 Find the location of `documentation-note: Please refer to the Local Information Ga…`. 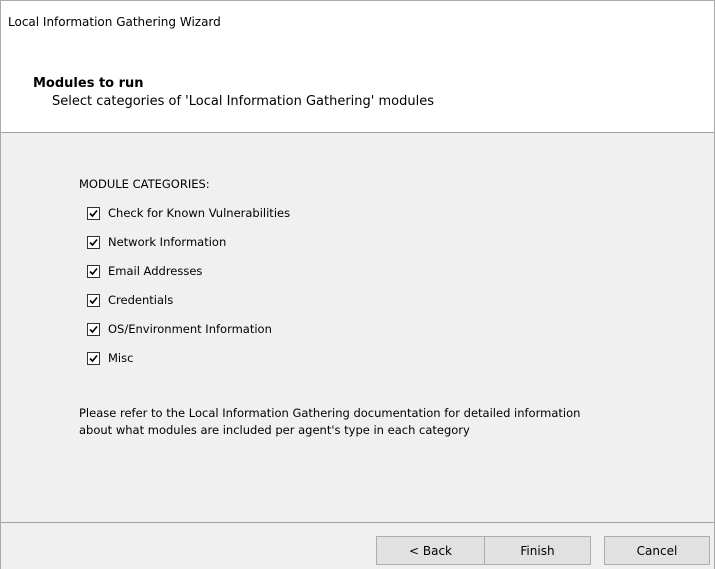

documentation-note: Please refer to the Local Information Ga… is located at coordinates (389, 422).